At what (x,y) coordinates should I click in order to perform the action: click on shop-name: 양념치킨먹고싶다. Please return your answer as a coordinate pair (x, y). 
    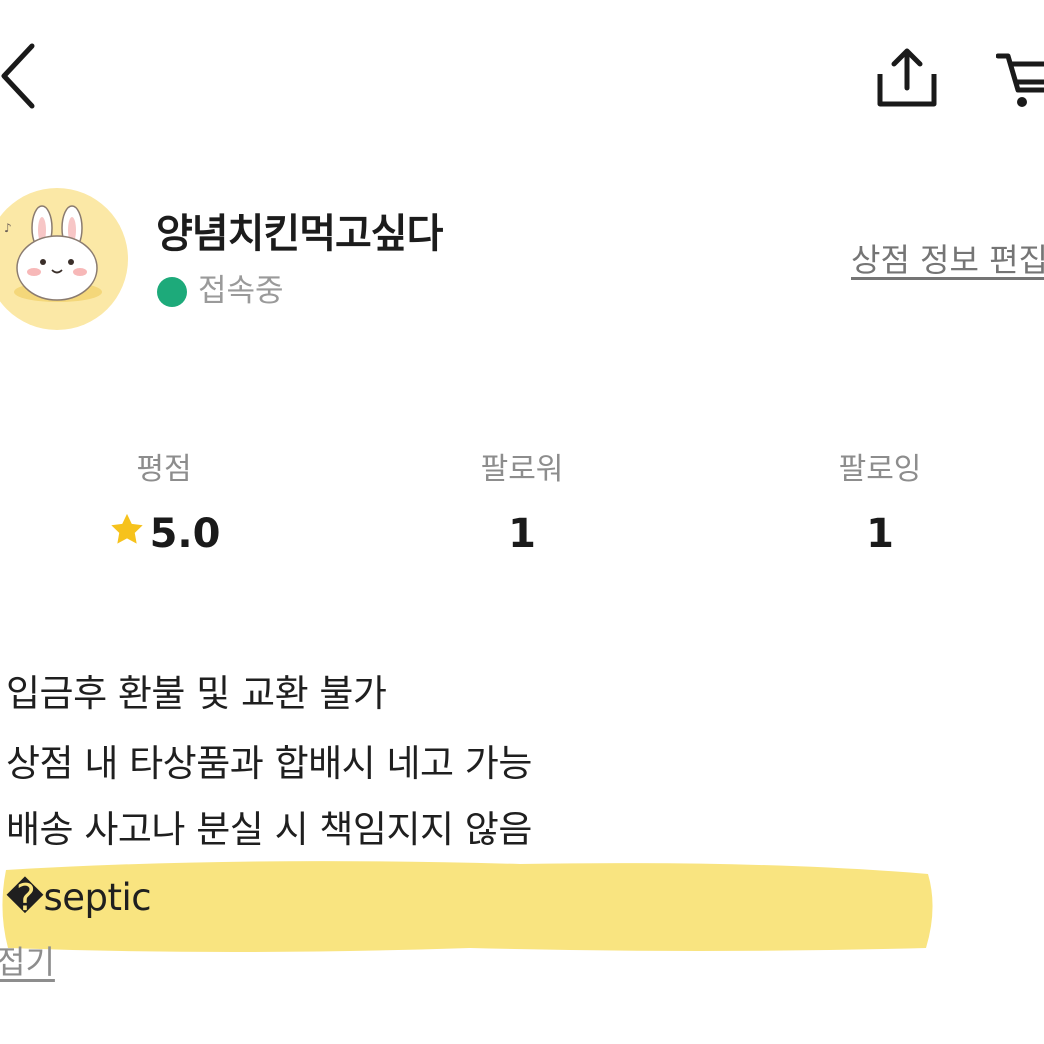
    Looking at the image, I should click on (299, 234).